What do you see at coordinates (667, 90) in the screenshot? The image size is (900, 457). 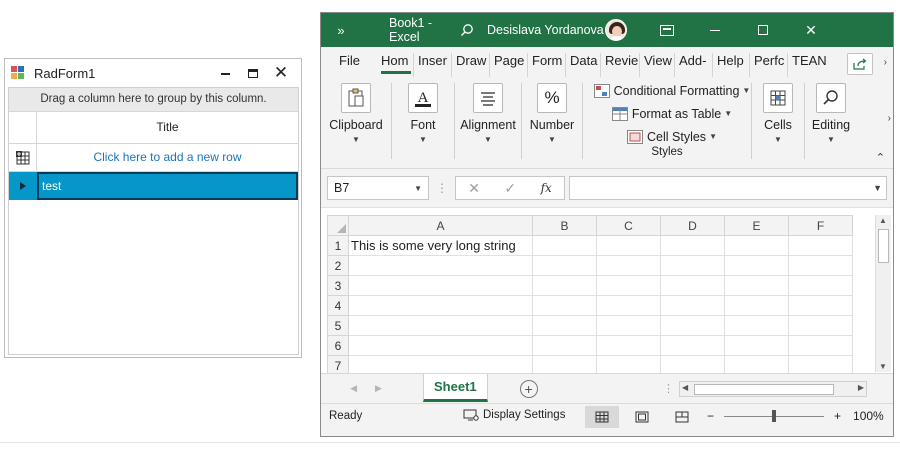 I see `conditional-formatting-button: Conditional Formatting ▼` at bounding box center [667, 90].